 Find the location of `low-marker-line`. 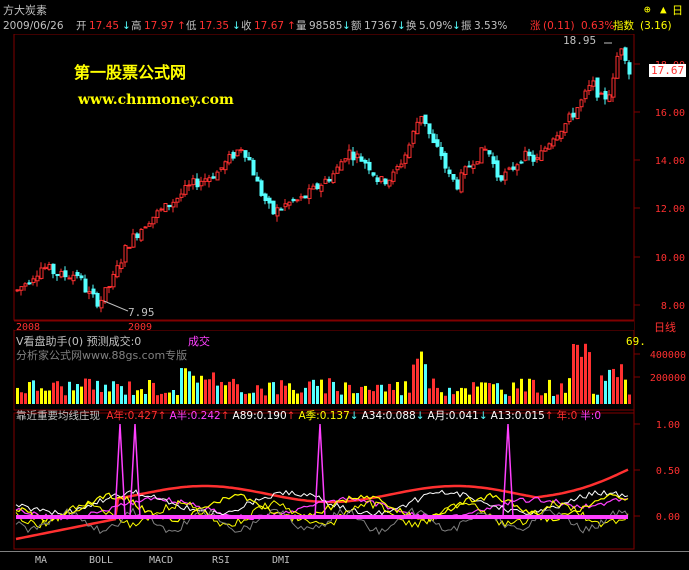

low-marker-line is located at coordinates (116, 306).